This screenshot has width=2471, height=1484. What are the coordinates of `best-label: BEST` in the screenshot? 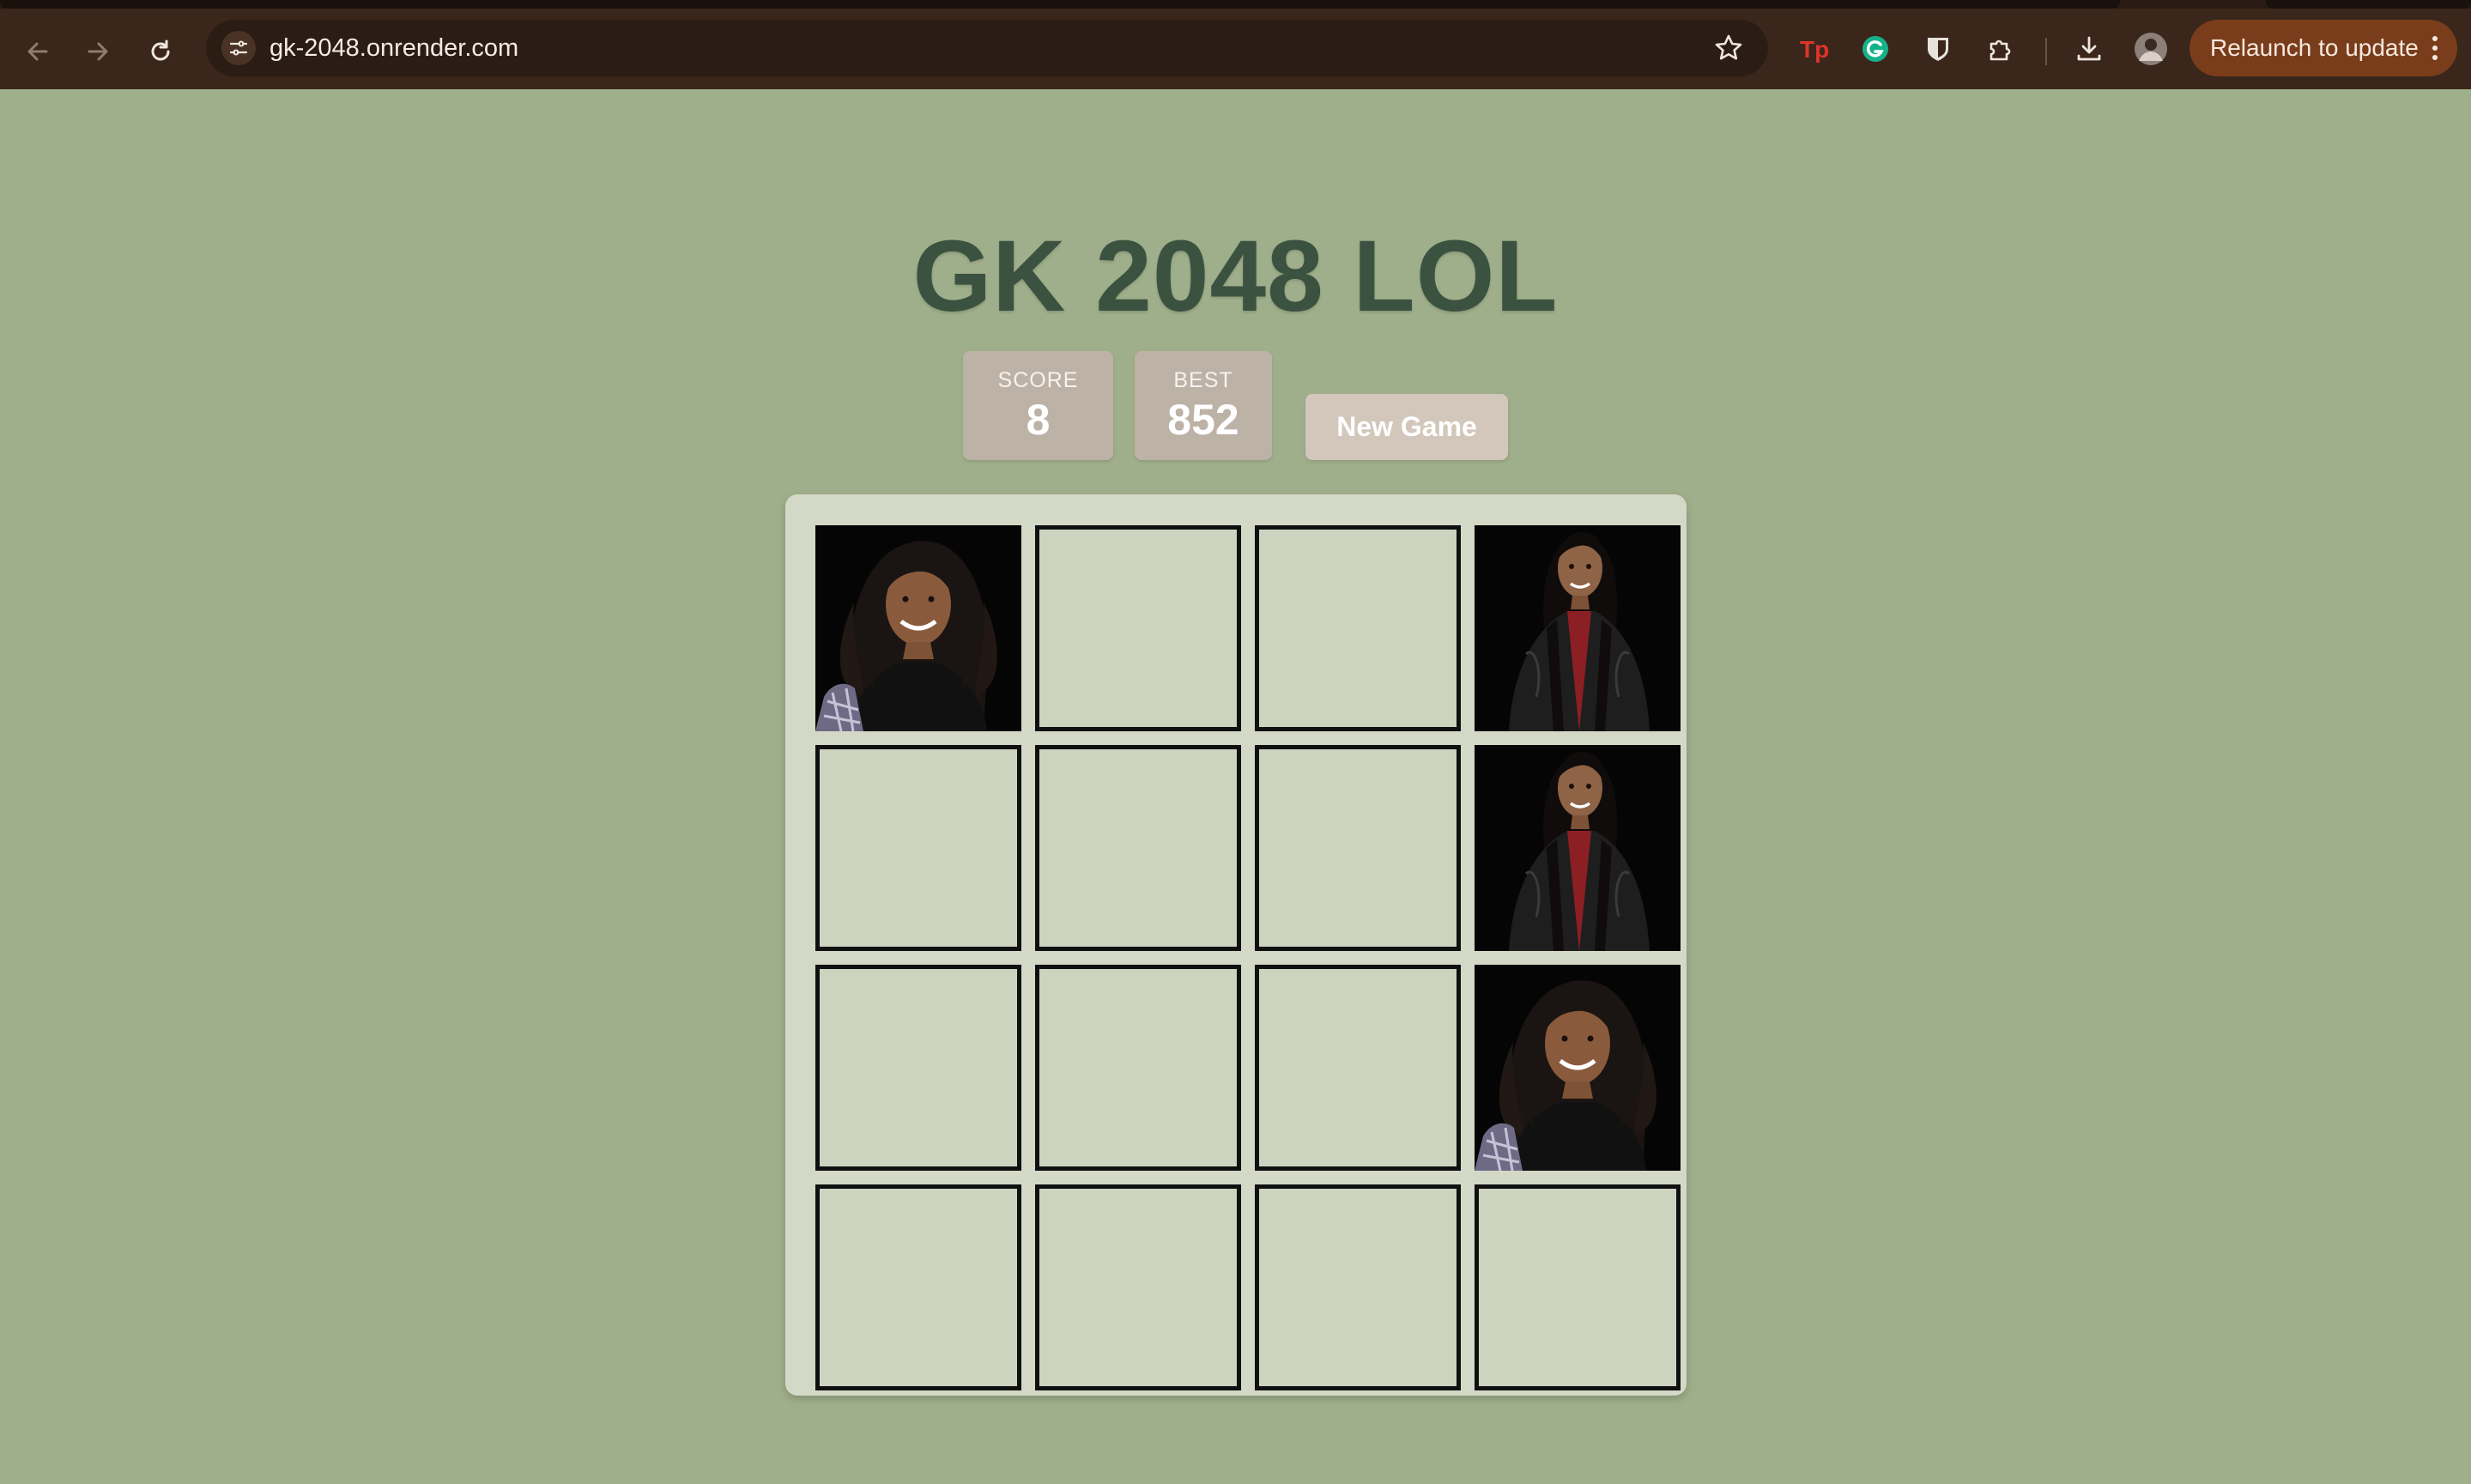 It's located at (1203, 380).